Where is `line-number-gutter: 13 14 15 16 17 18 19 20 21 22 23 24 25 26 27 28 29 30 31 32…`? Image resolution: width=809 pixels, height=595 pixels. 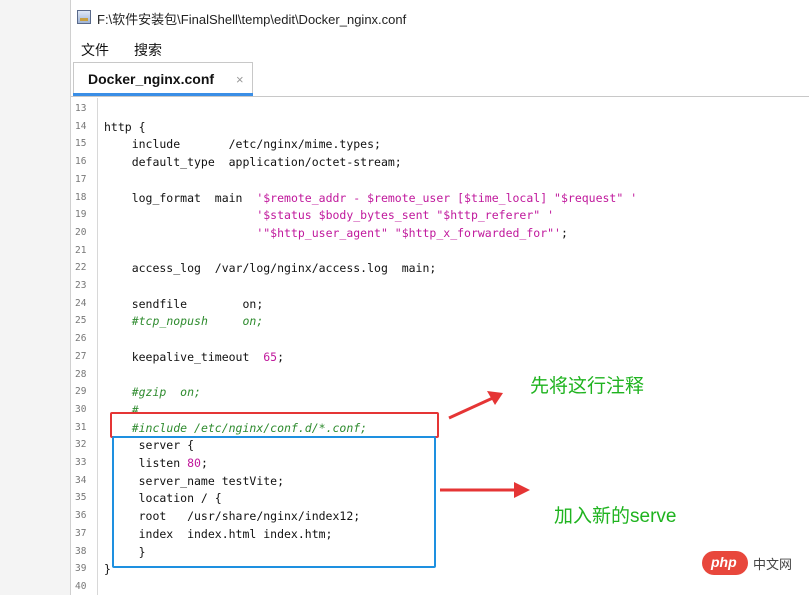
line-number-gutter: 13 14 15 16 17 18 19 20 21 22 23 24 25 26 27 28 29 30 31 32… is located at coordinates (84, 346).